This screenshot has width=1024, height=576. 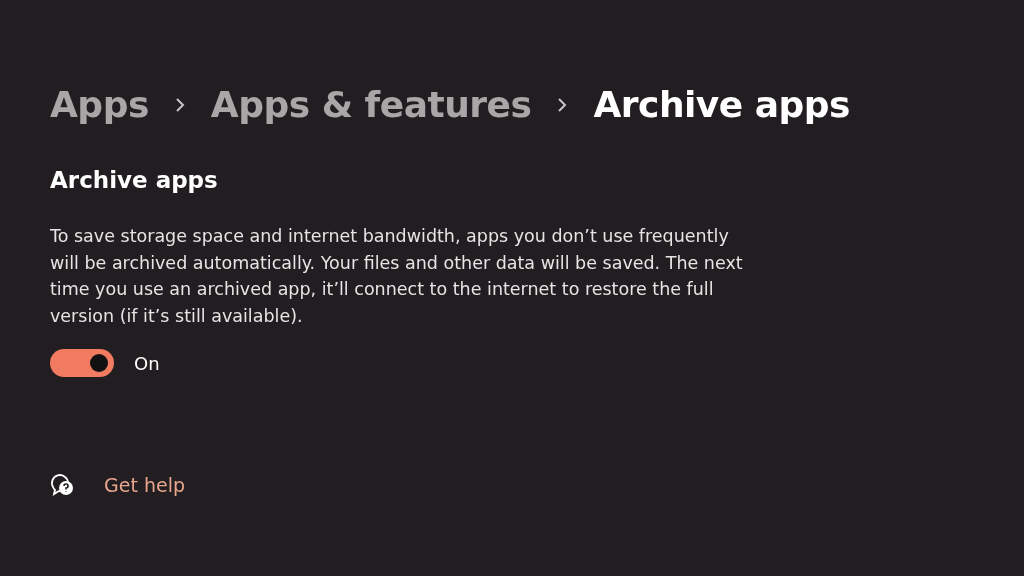 I want to click on breadcrumb-item: Archive apps, so click(x=722, y=104).